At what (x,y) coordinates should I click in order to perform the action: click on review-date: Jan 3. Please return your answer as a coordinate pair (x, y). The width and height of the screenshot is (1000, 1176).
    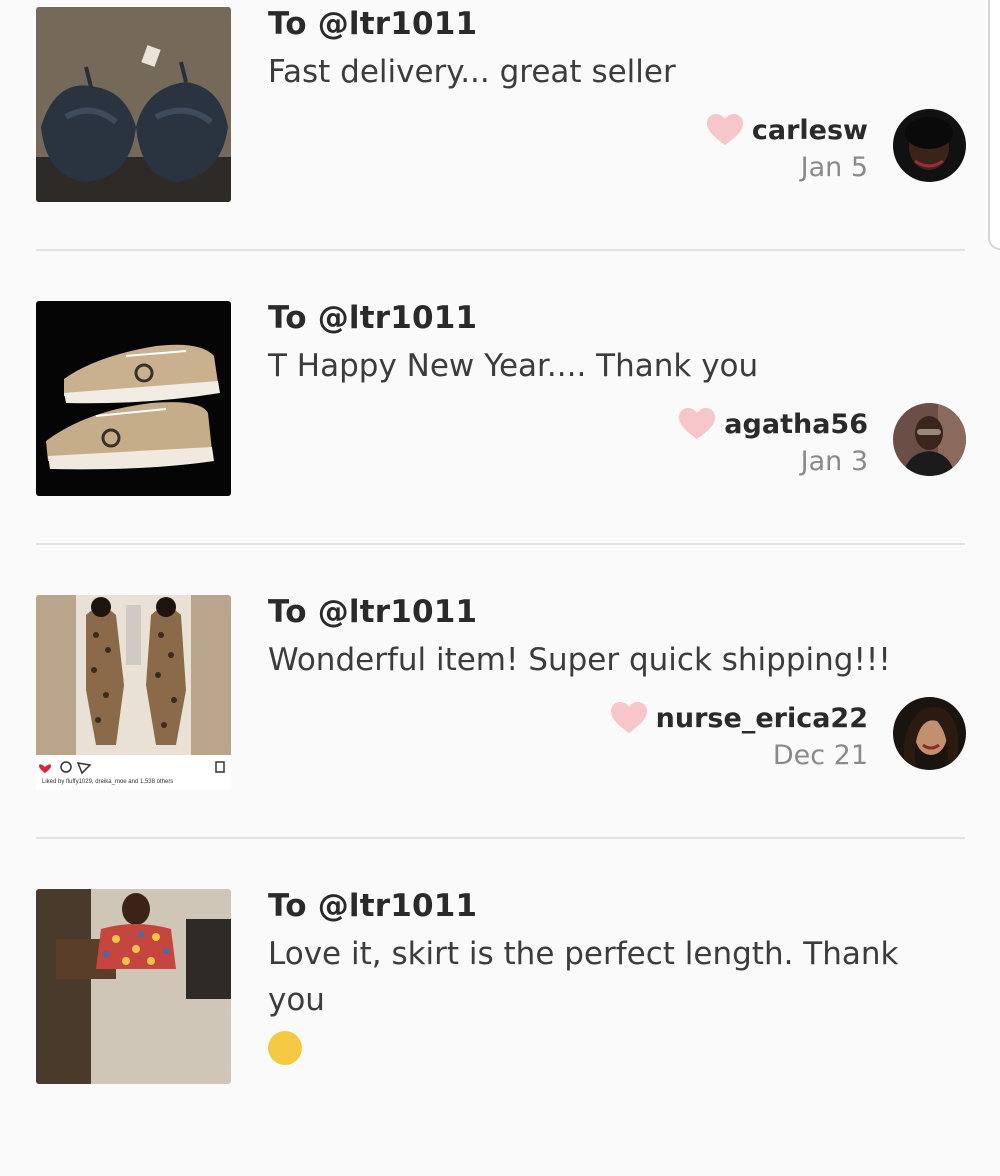
    Looking at the image, I should click on (834, 461).